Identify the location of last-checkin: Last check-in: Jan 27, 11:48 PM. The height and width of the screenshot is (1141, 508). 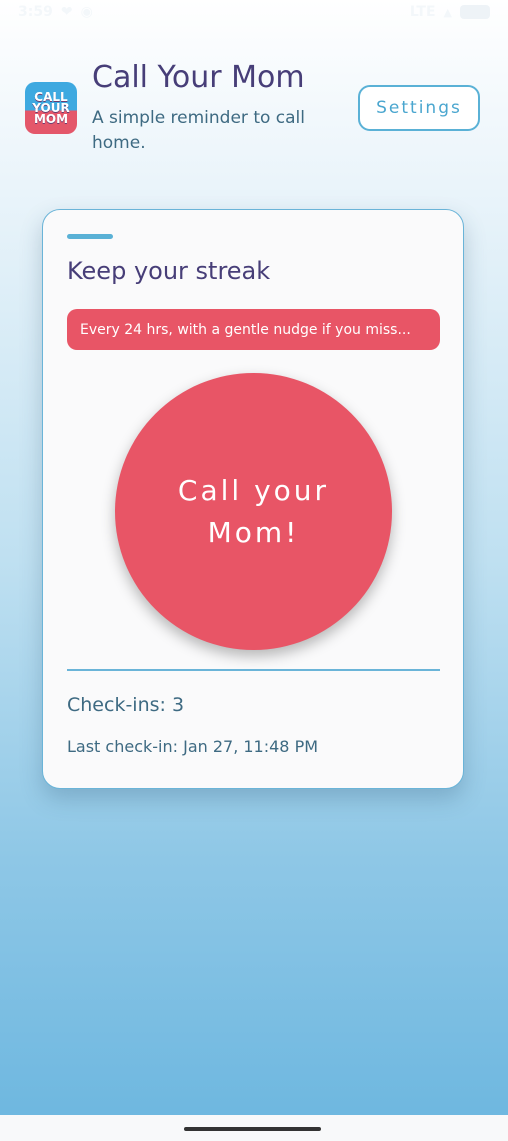
(193, 746).